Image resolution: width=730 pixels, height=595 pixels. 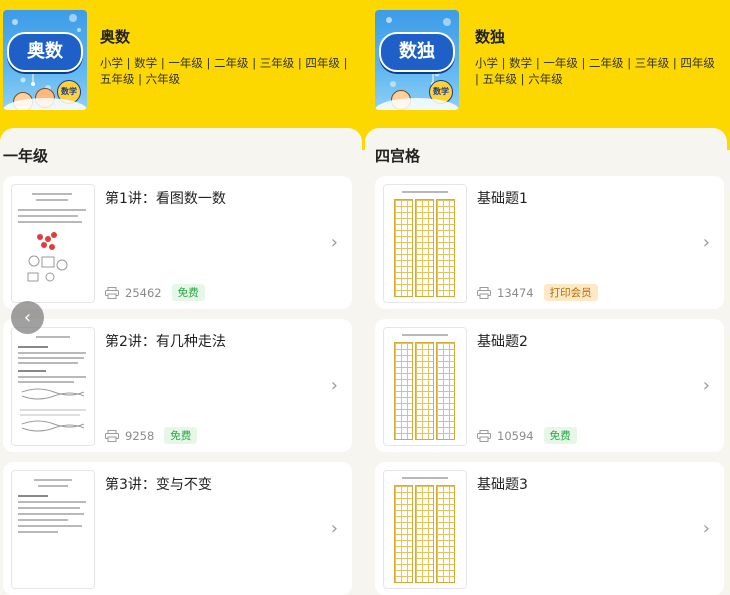 What do you see at coordinates (549, 385) in the screenshot?
I see `worksheet-card: 基础题2 › 10594 免费` at bounding box center [549, 385].